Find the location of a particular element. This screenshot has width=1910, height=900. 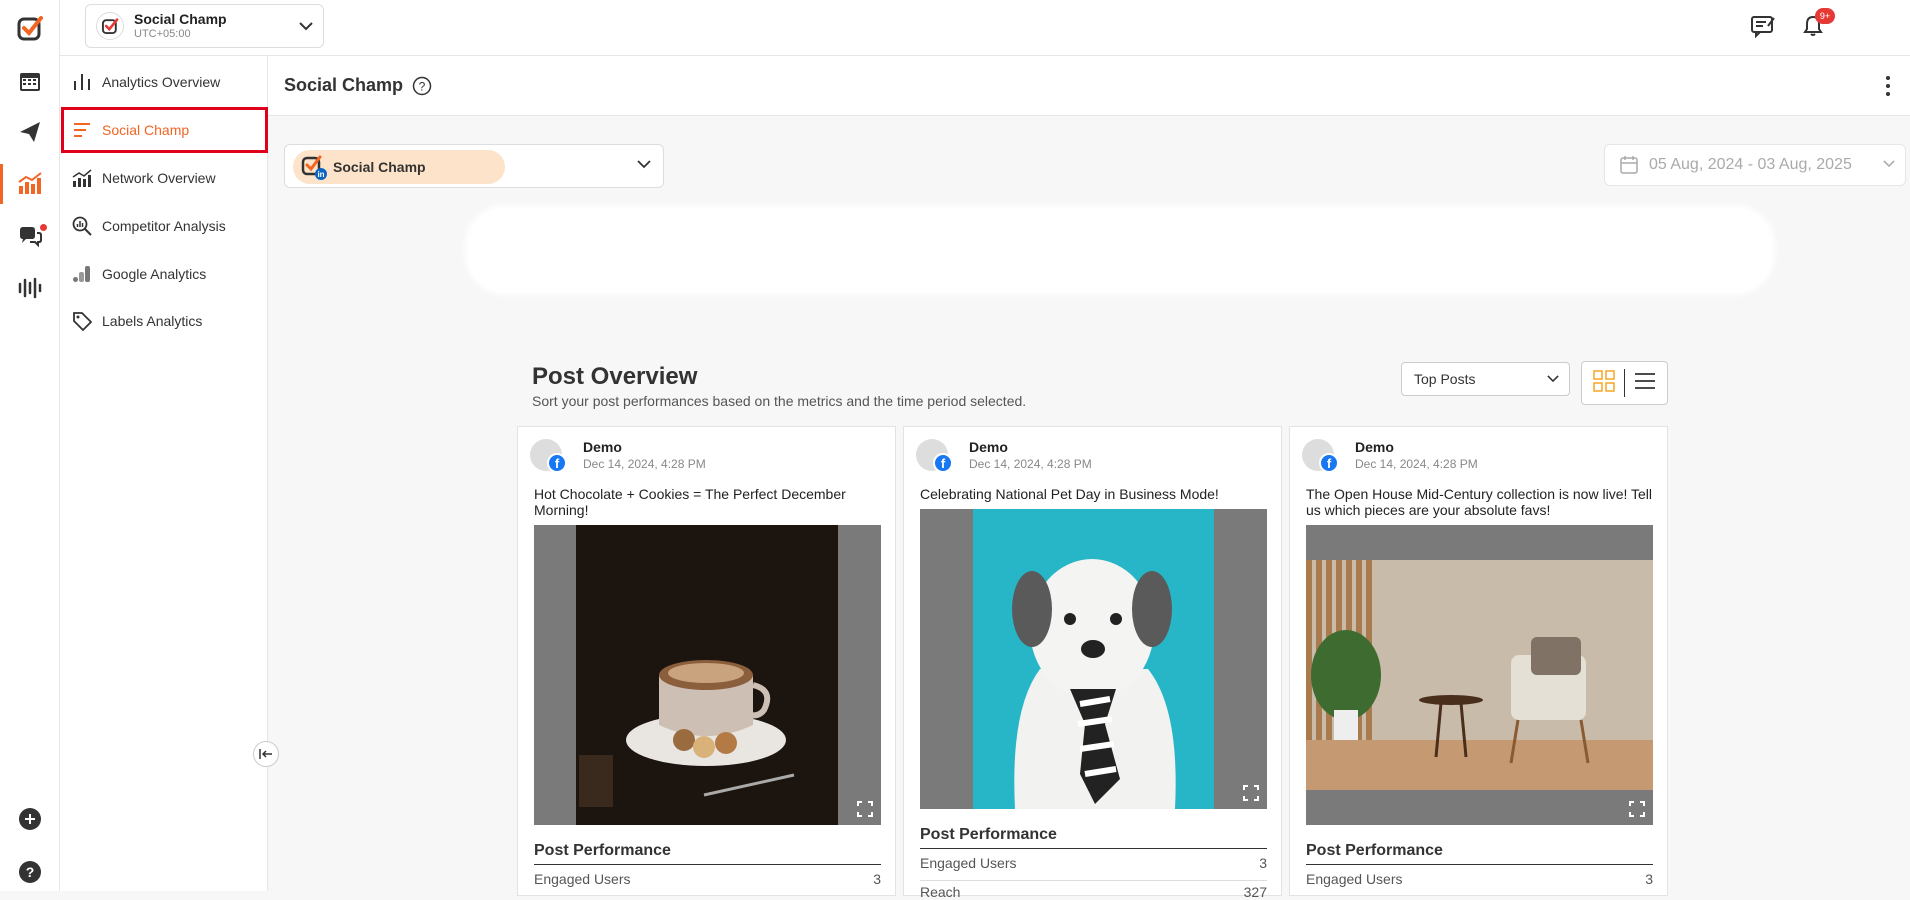

subnav-label: Social Champ is located at coordinates (146, 130).